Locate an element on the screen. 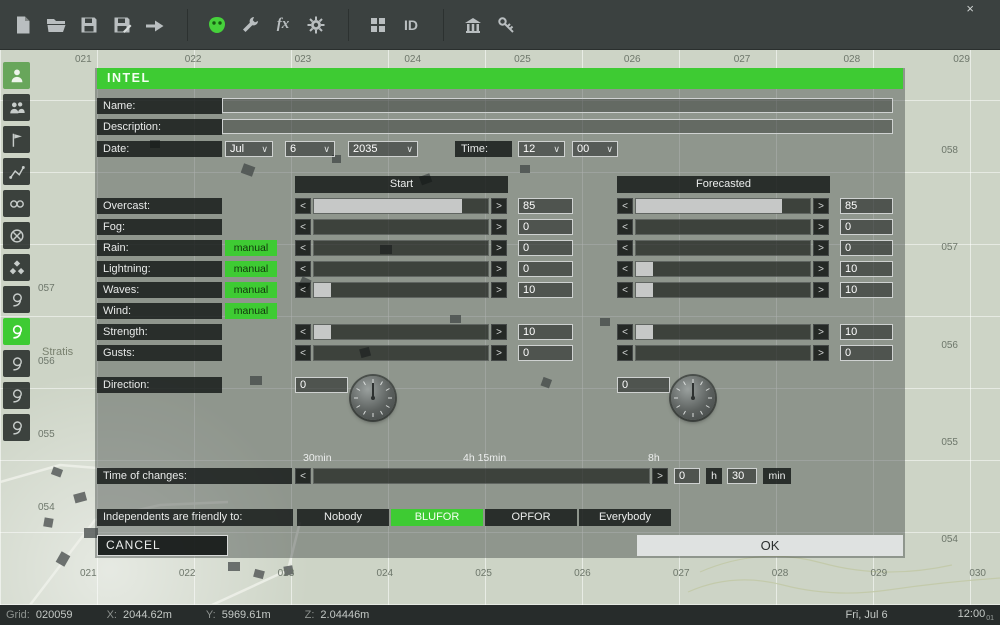  triggers-flag-icon is located at coordinates (16, 139).